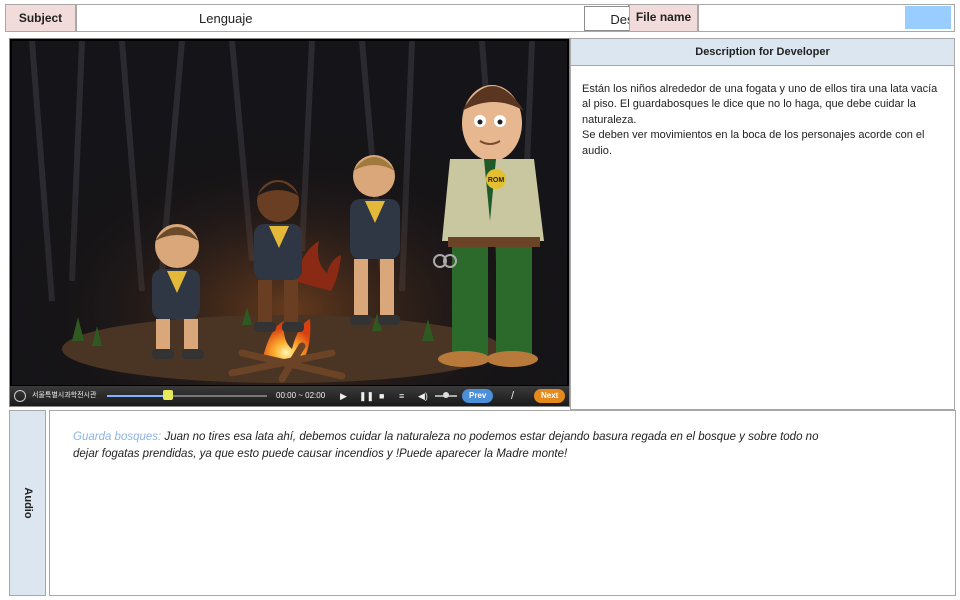 This screenshot has width=960, height=600. I want to click on stop-icon: ■, so click(381, 396).